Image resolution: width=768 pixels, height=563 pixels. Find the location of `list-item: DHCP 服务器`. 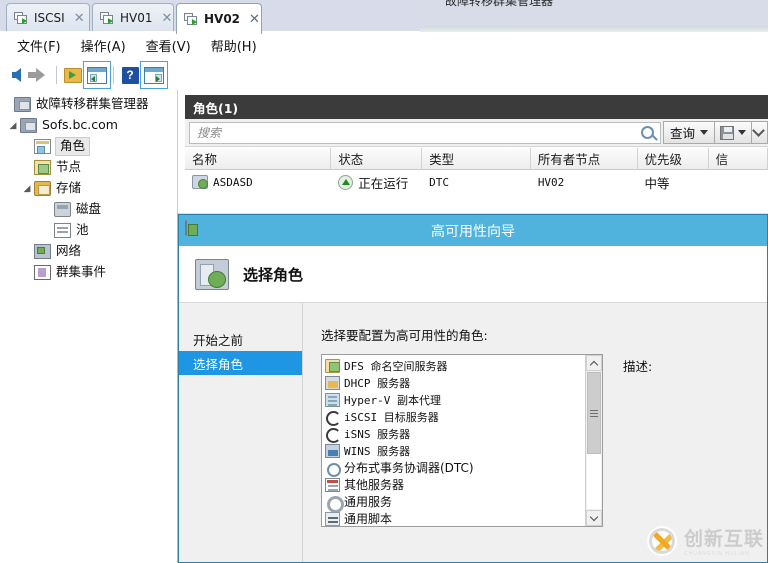

list-item: DHCP 服务器 is located at coordinates (455, 382).